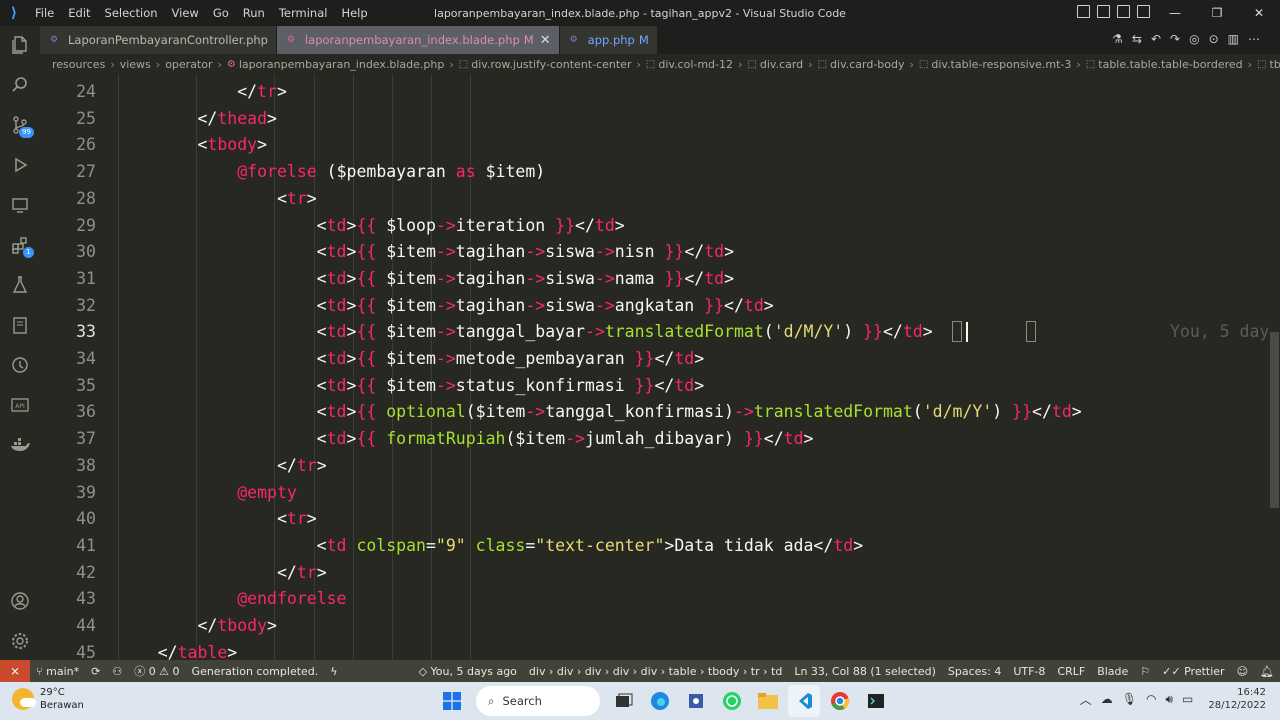 The width and height of the screenshot is (1280, 720). What do you see at coordinates (768, 701) in the screenshot?
I see `file-explorer-icon` at bounding box center [768, 701].